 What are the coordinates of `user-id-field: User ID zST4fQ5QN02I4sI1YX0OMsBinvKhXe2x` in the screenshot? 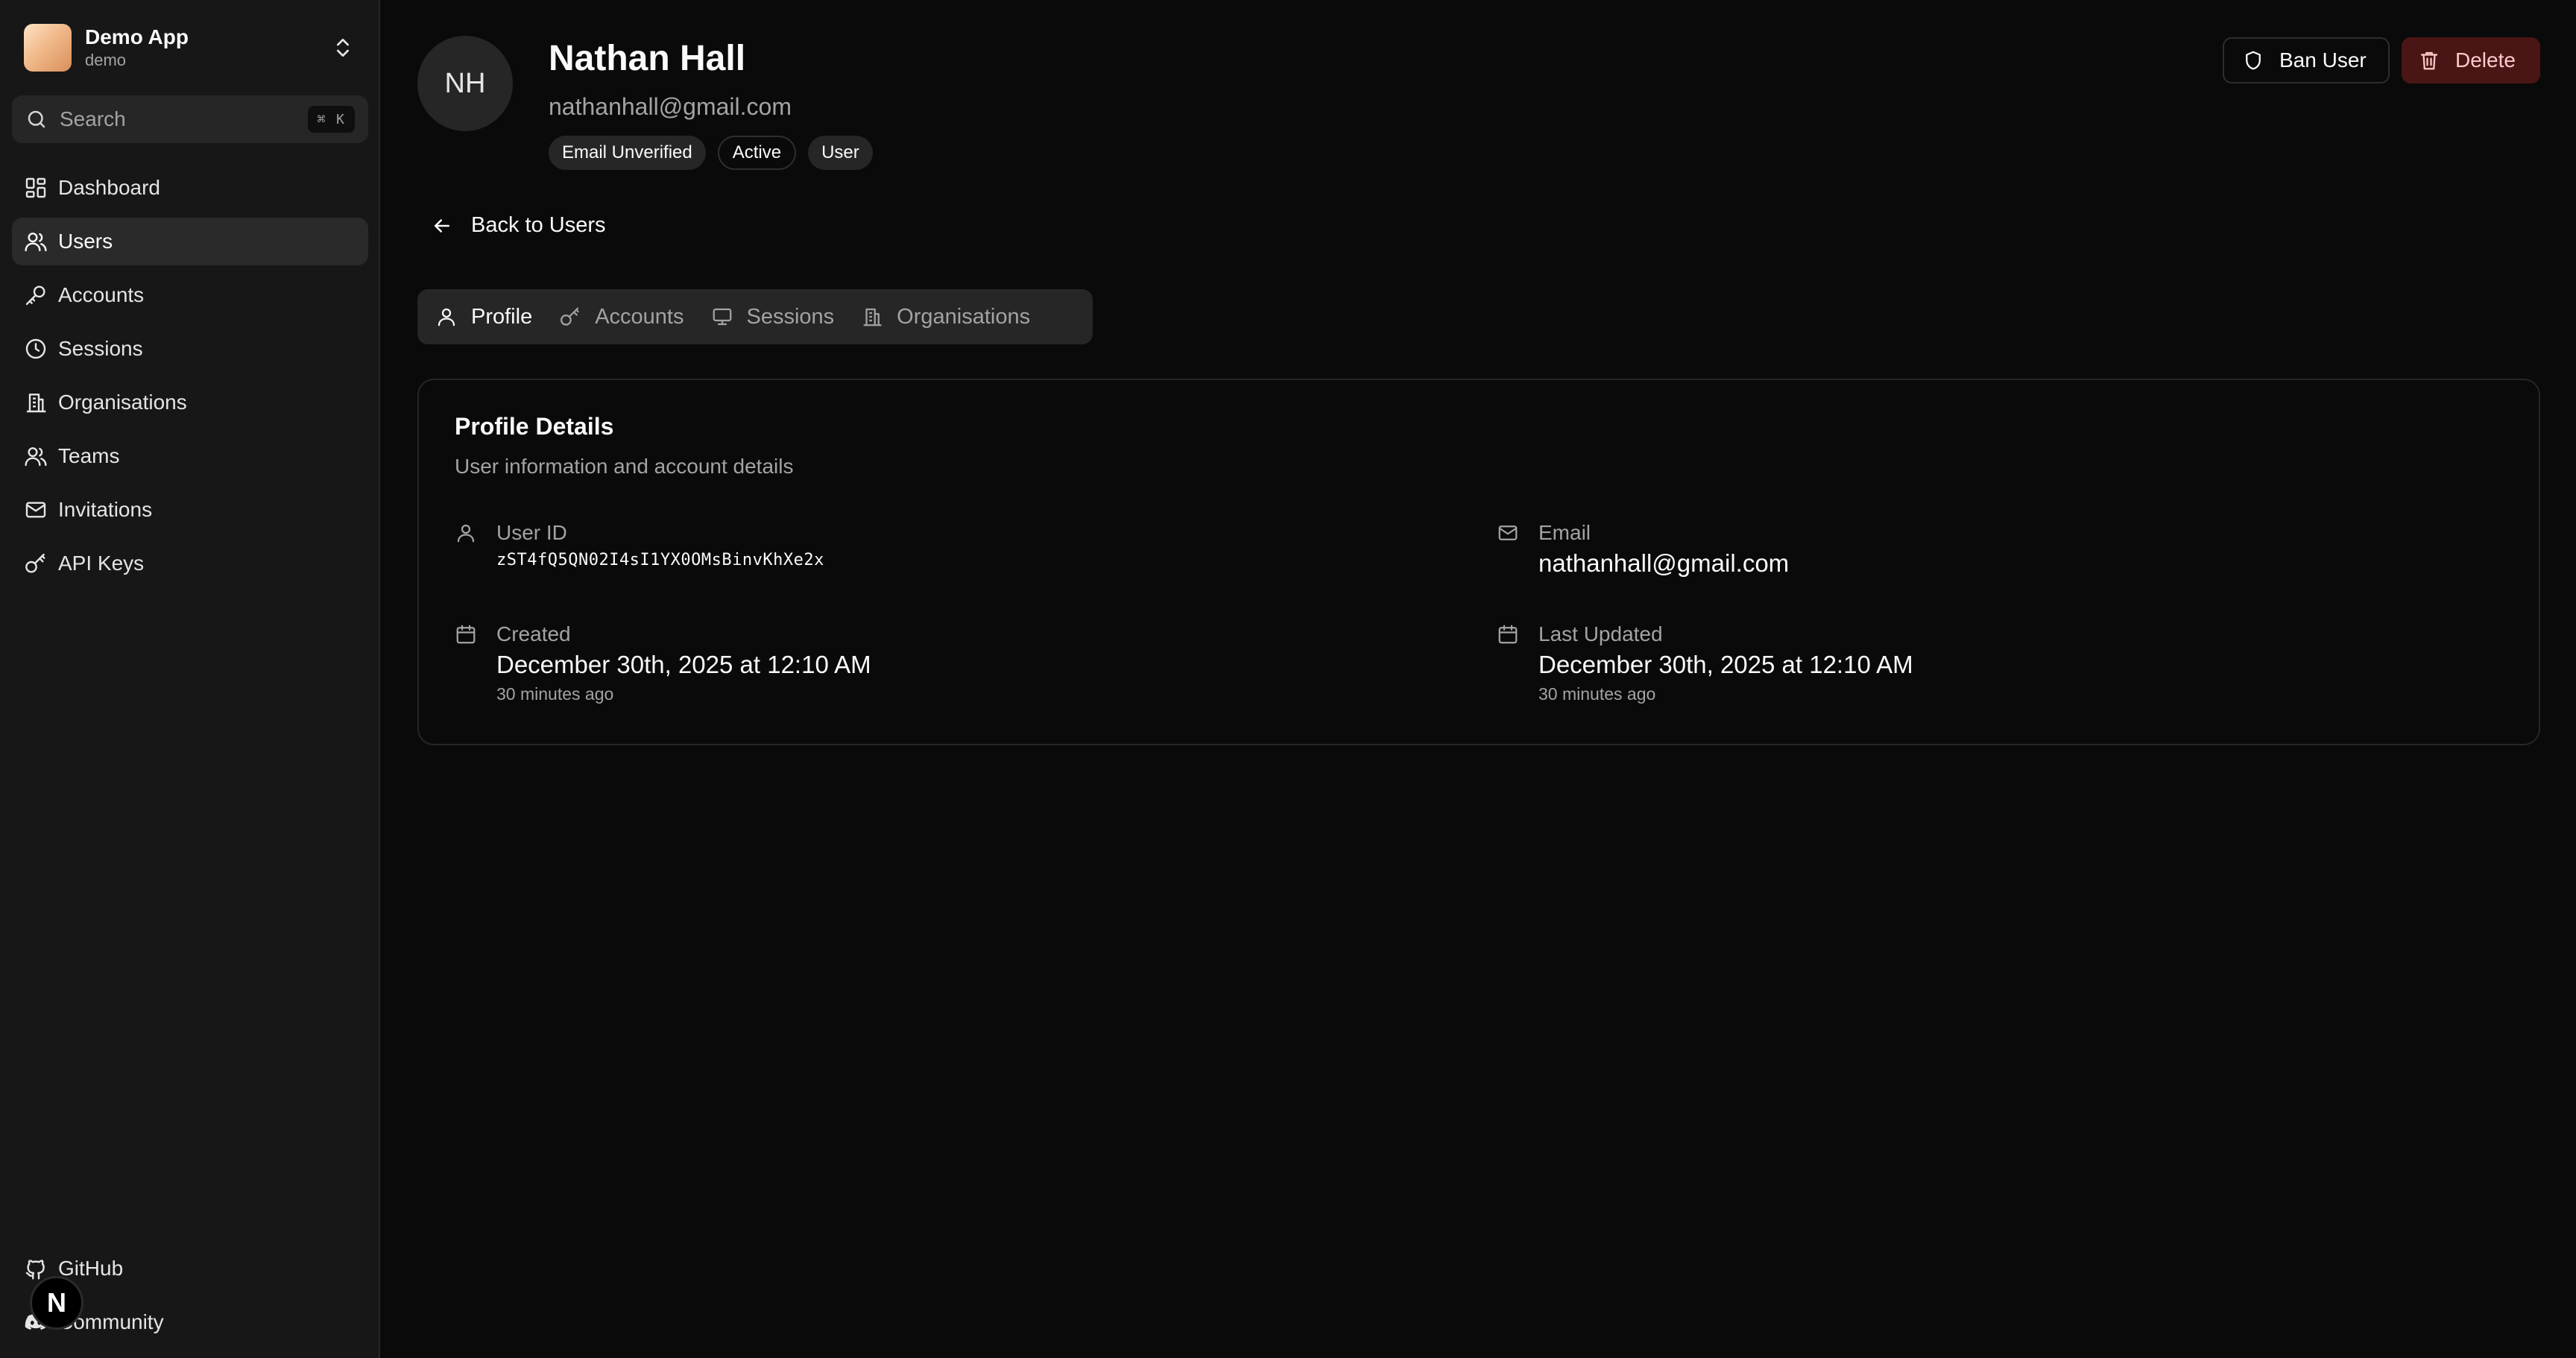 It's located at (639, 546).